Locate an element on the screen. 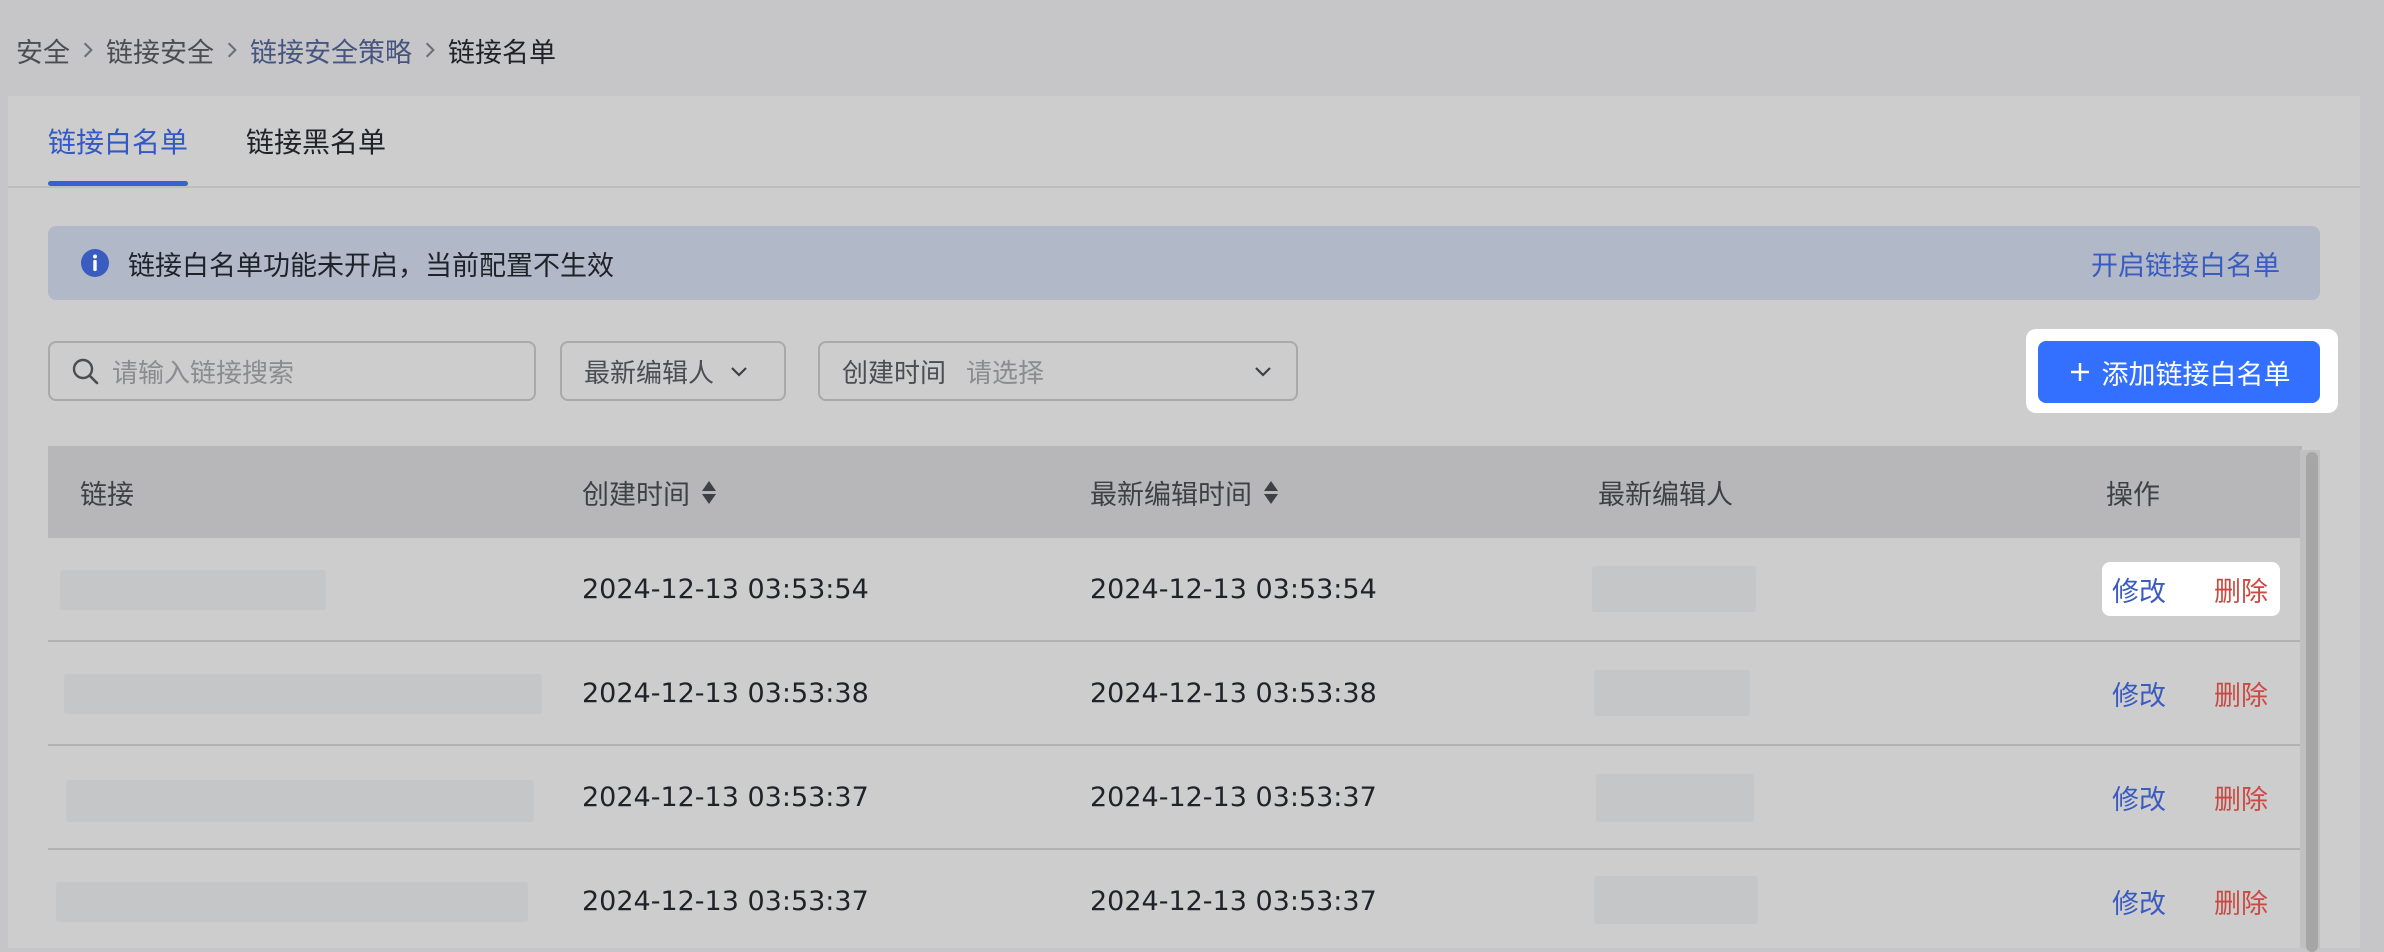 This screenshot has width=2384, height=952. search-input: 请输入链接搜索 is located at coordinates (292, 371).